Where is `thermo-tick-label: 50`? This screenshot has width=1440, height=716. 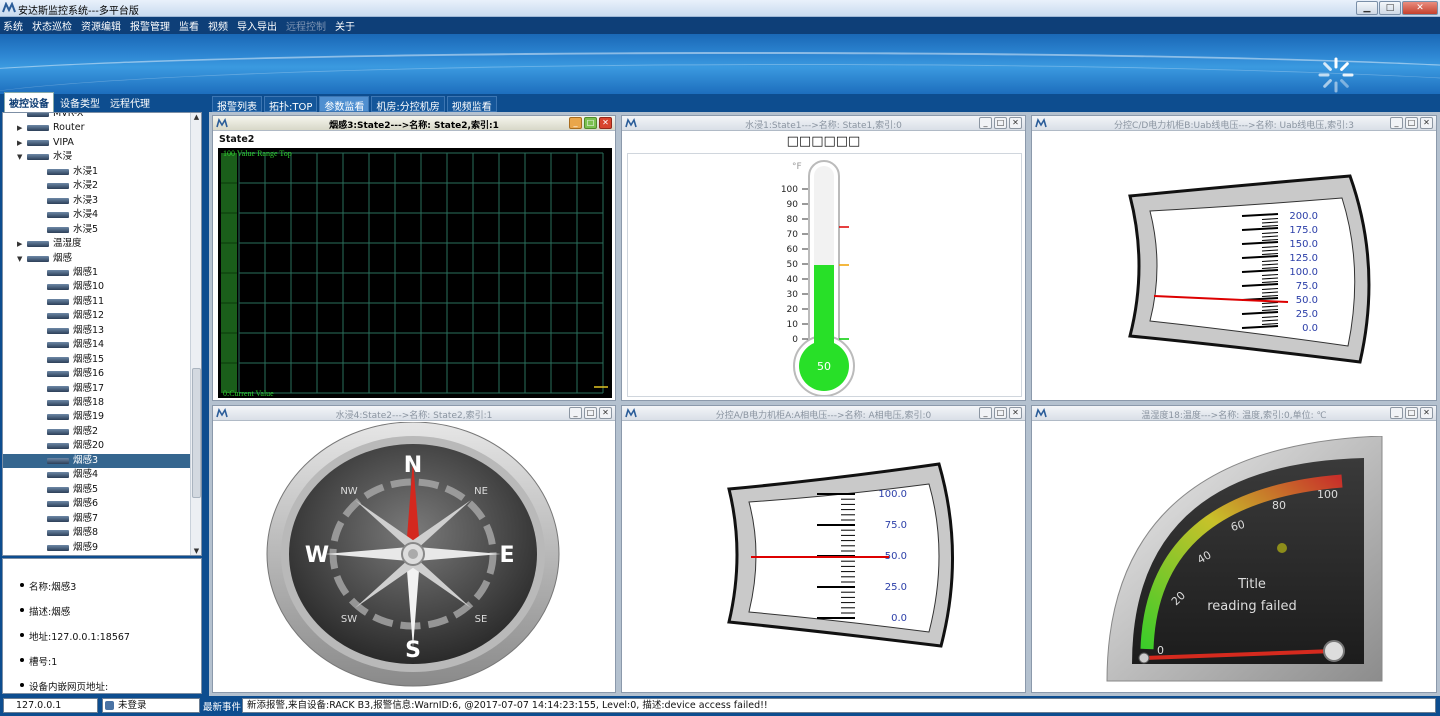
thermo-tick-label: 50 is located at coordinates (793, 265).